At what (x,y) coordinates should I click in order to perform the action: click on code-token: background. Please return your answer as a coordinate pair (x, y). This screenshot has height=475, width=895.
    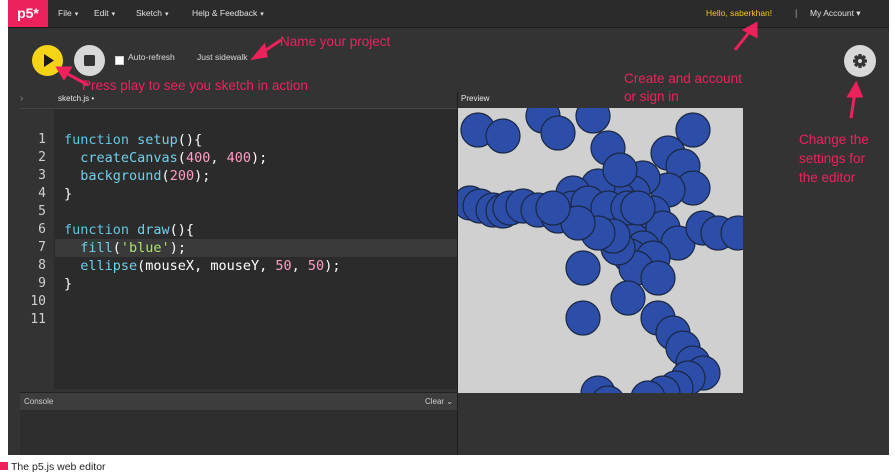
    Looking at the image, I should click on (113, 176).